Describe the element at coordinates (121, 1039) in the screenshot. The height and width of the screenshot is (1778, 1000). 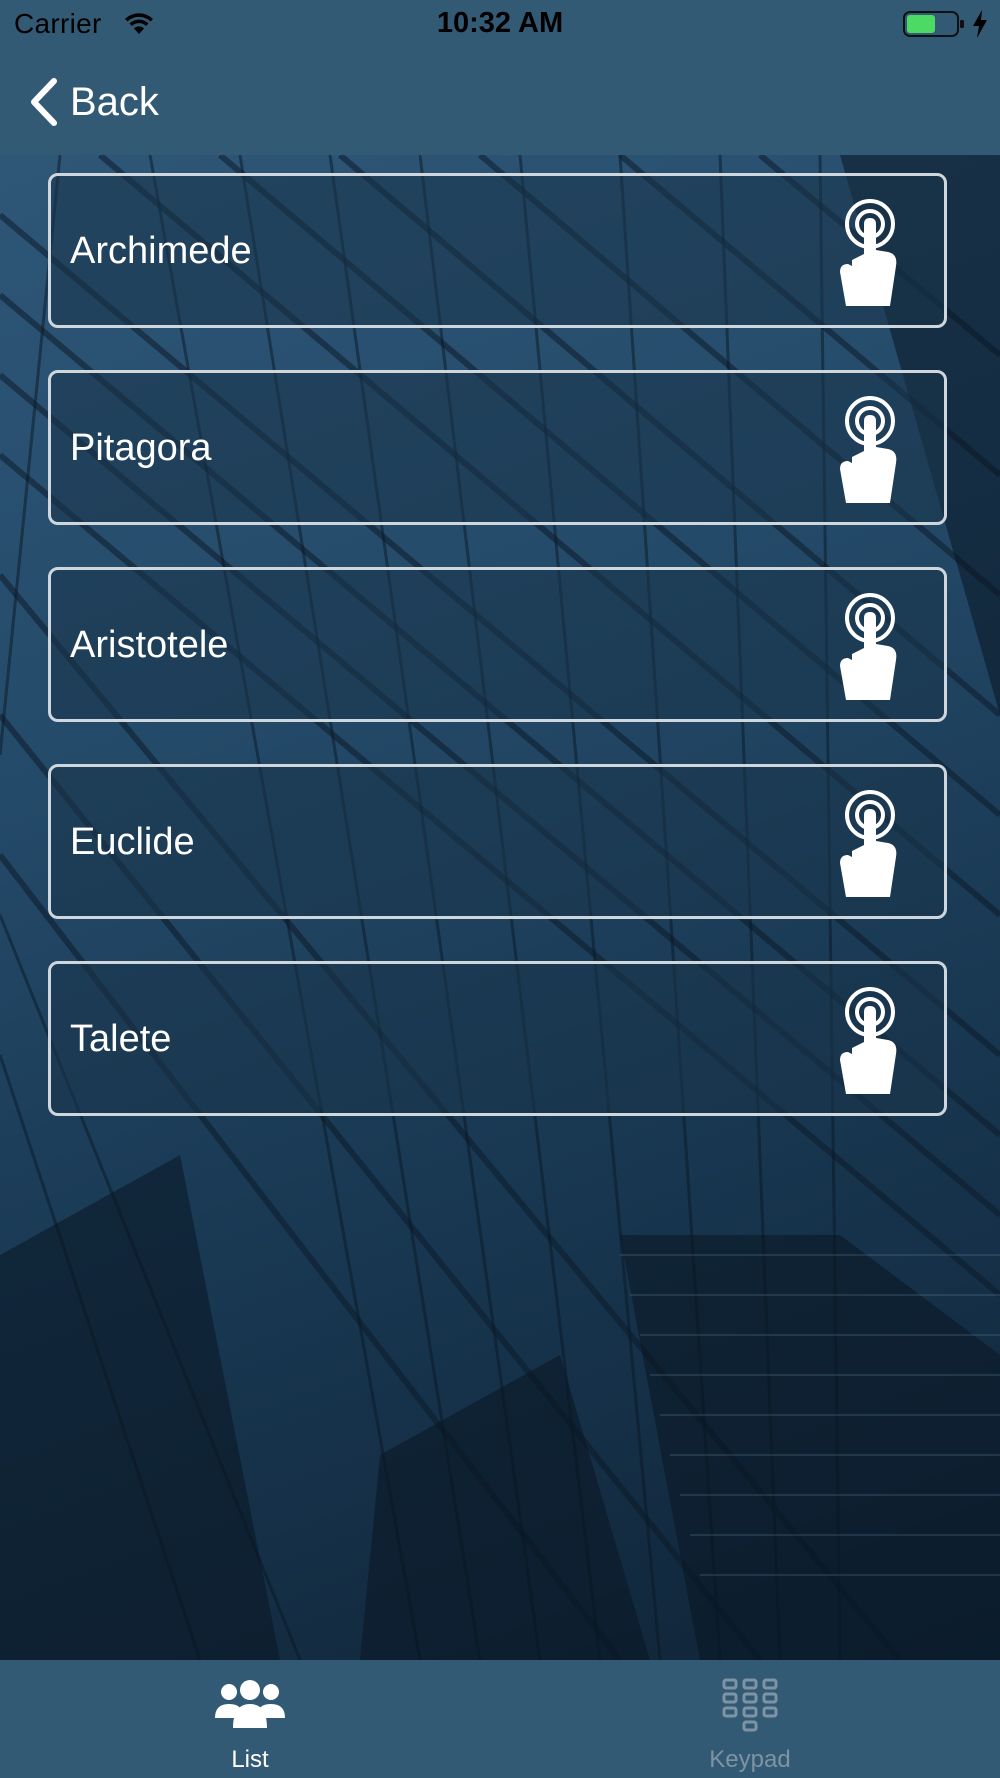
I see `list-item-label: Talete` at that location.